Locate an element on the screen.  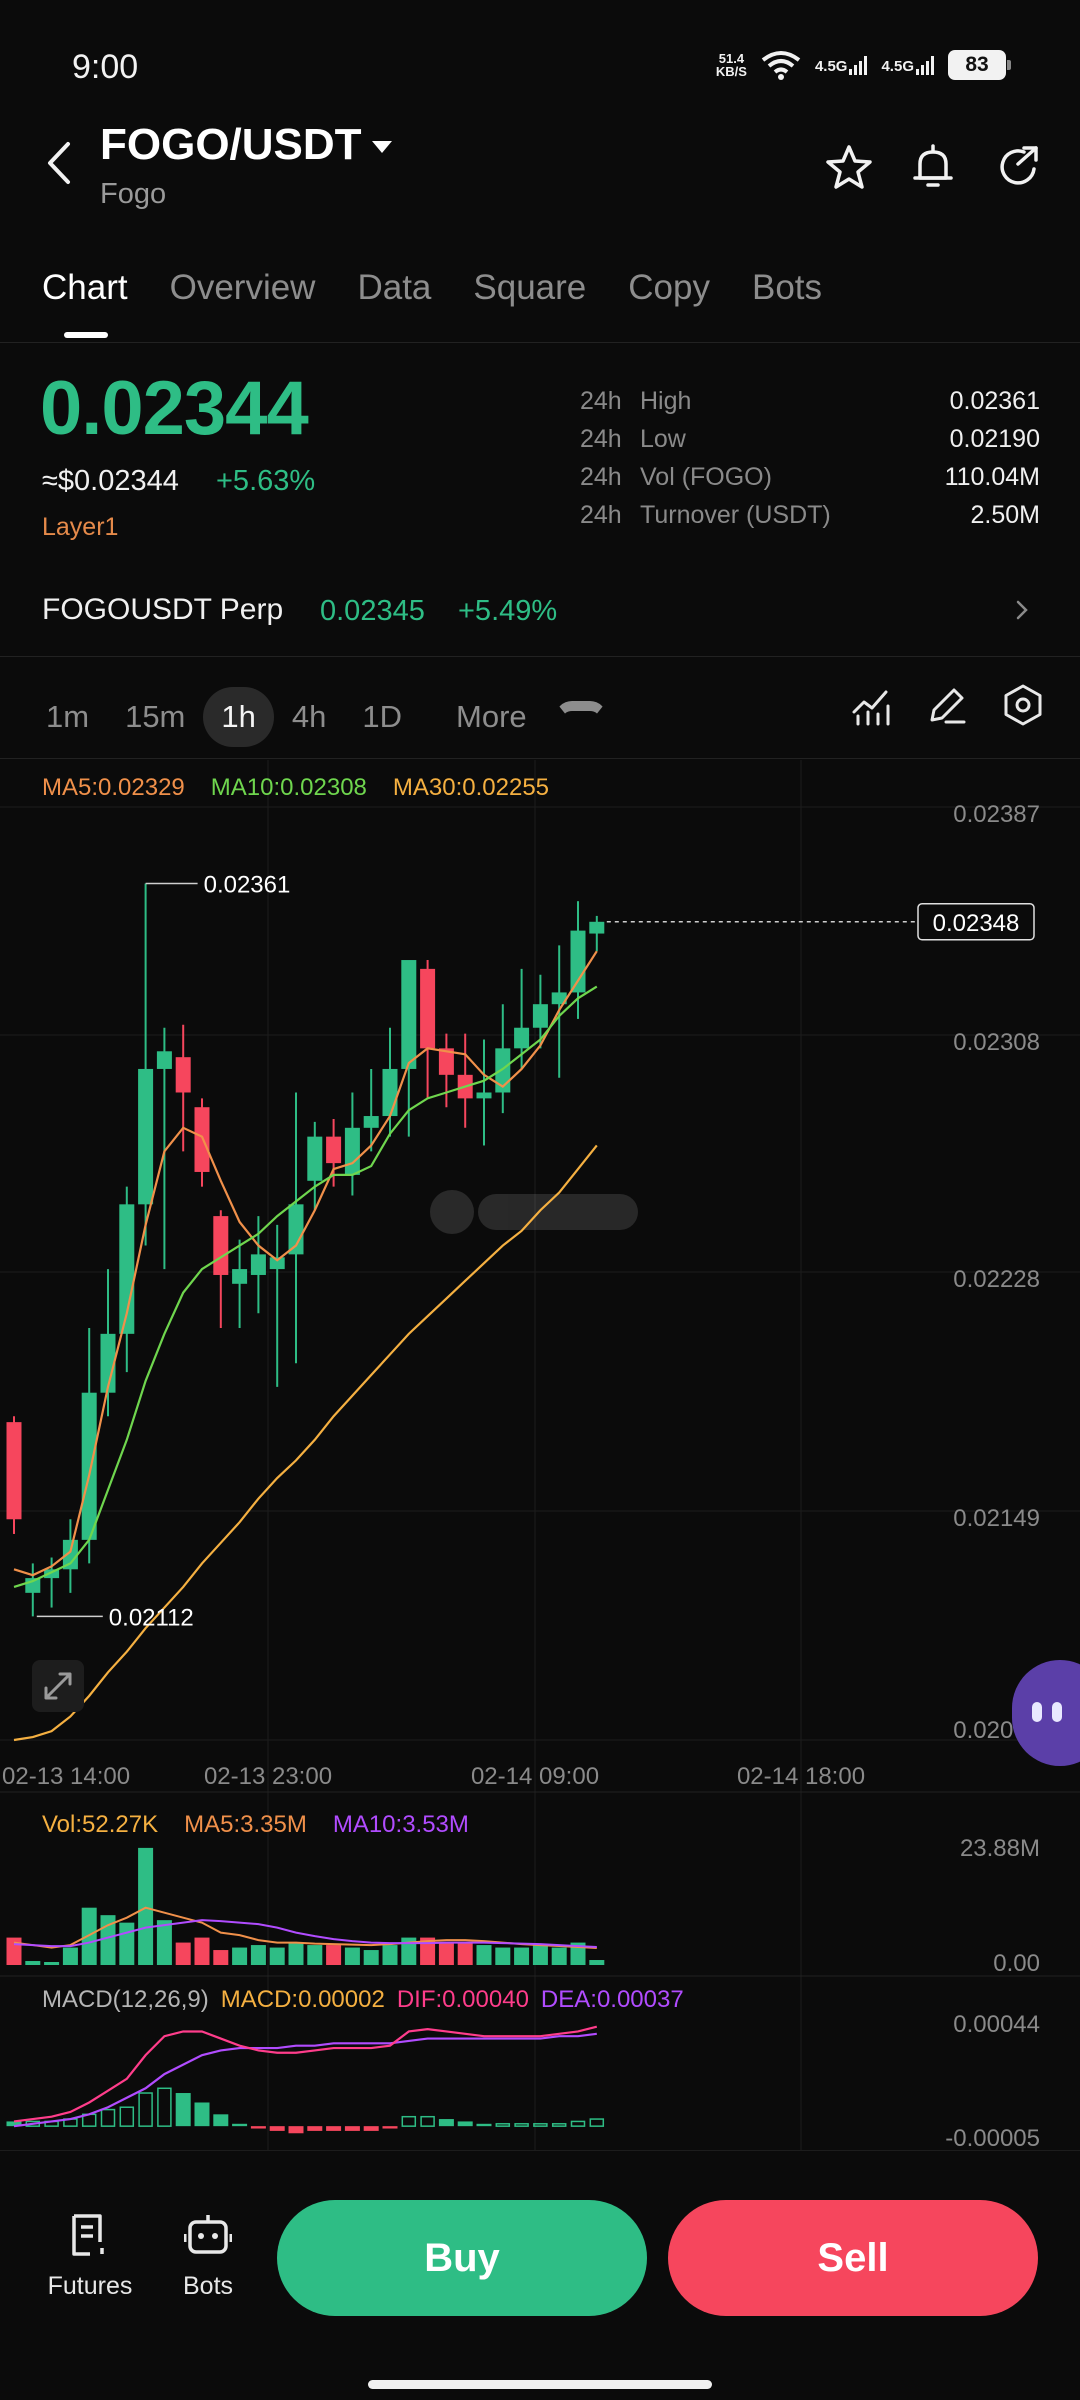
interval-4h: 4h is located at coordinates (309, 717).